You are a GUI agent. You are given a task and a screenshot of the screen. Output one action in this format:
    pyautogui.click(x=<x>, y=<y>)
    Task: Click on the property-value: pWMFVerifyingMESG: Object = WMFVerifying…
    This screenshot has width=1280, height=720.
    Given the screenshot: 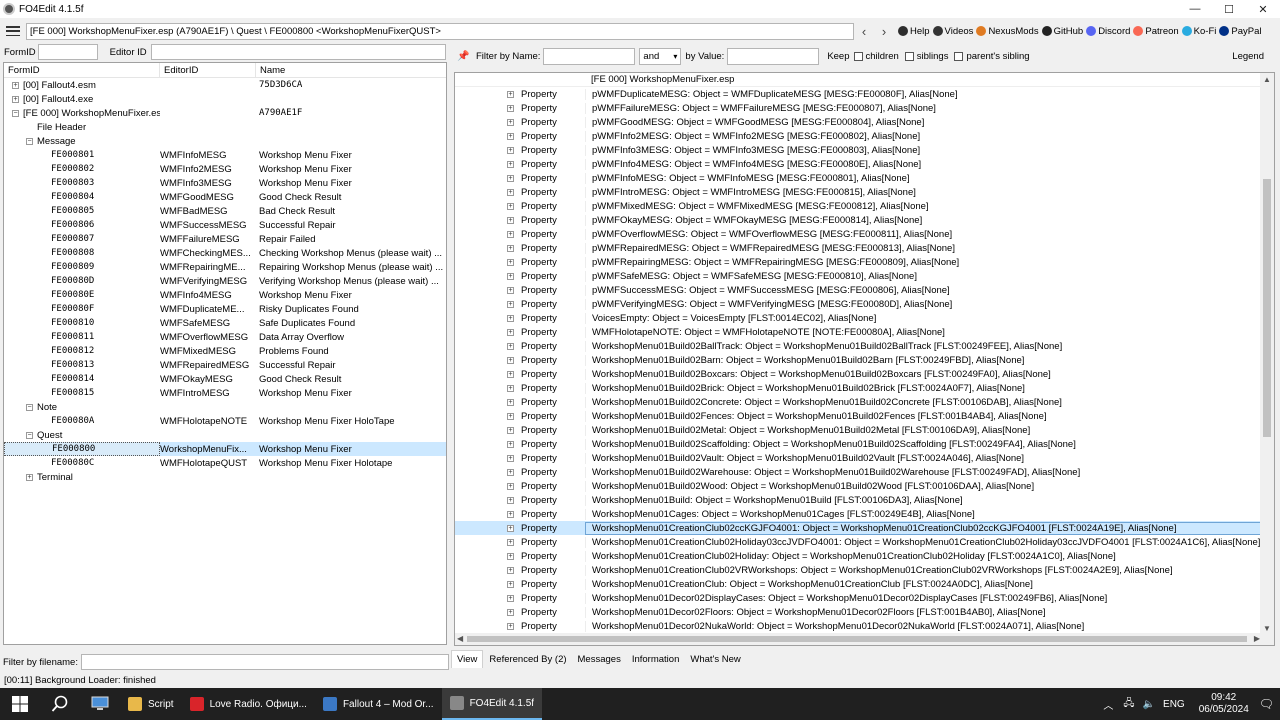 What is the action you would take?
    pyautogui.click(x=929, y=304)
    